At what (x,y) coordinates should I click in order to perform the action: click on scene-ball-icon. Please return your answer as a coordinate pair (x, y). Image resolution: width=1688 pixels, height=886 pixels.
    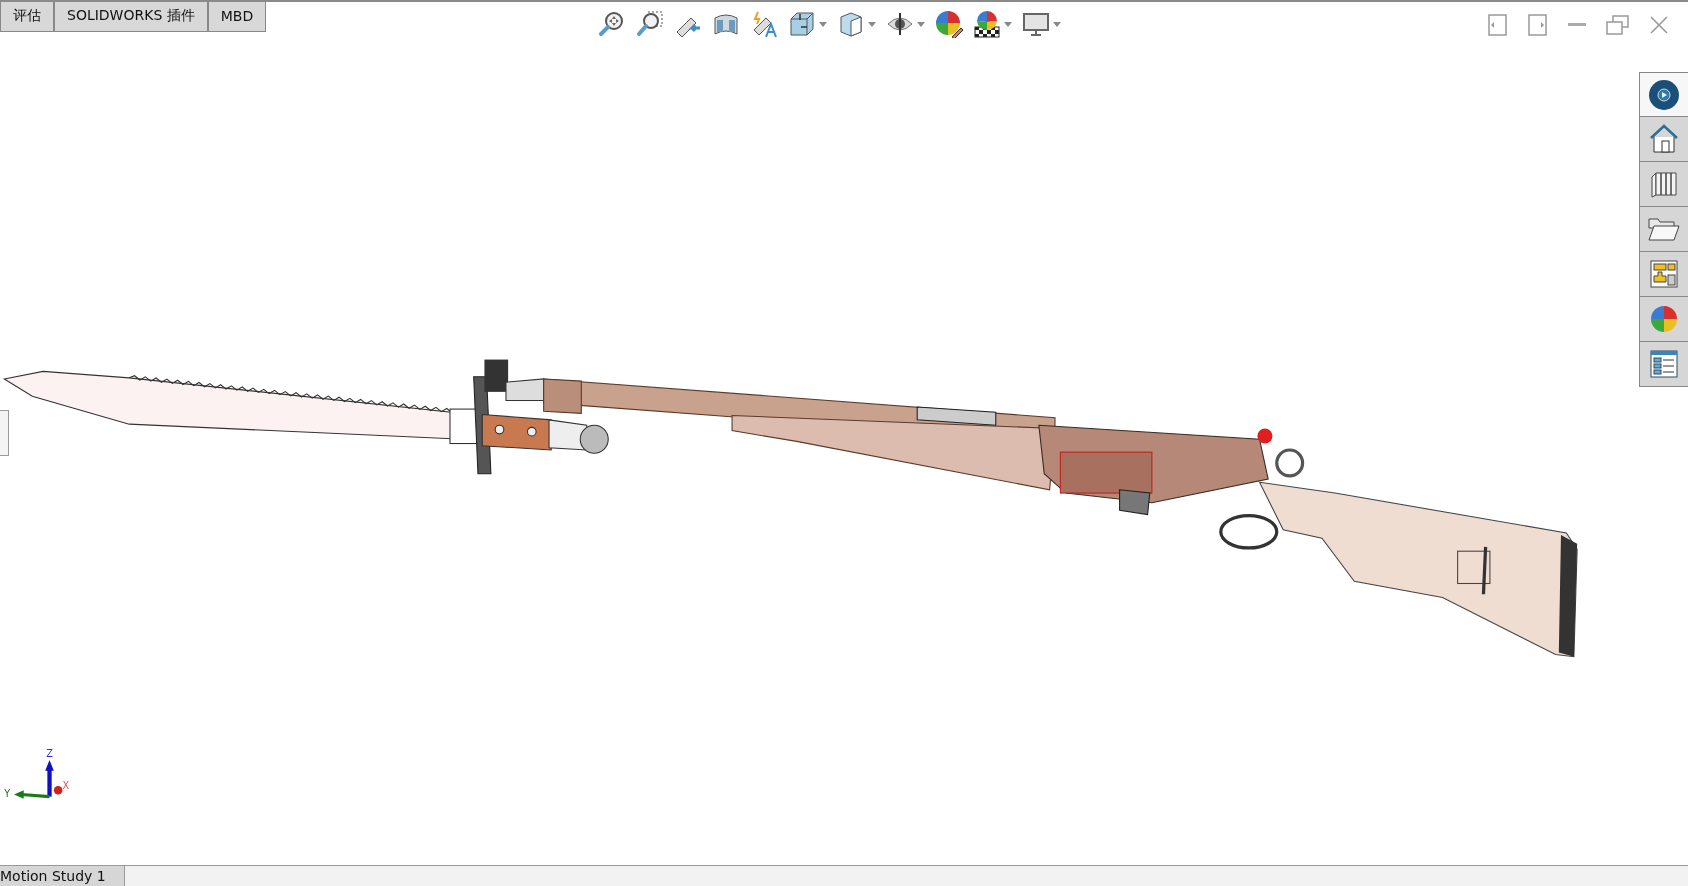
    Looking at the image, I should click on (987, 24).